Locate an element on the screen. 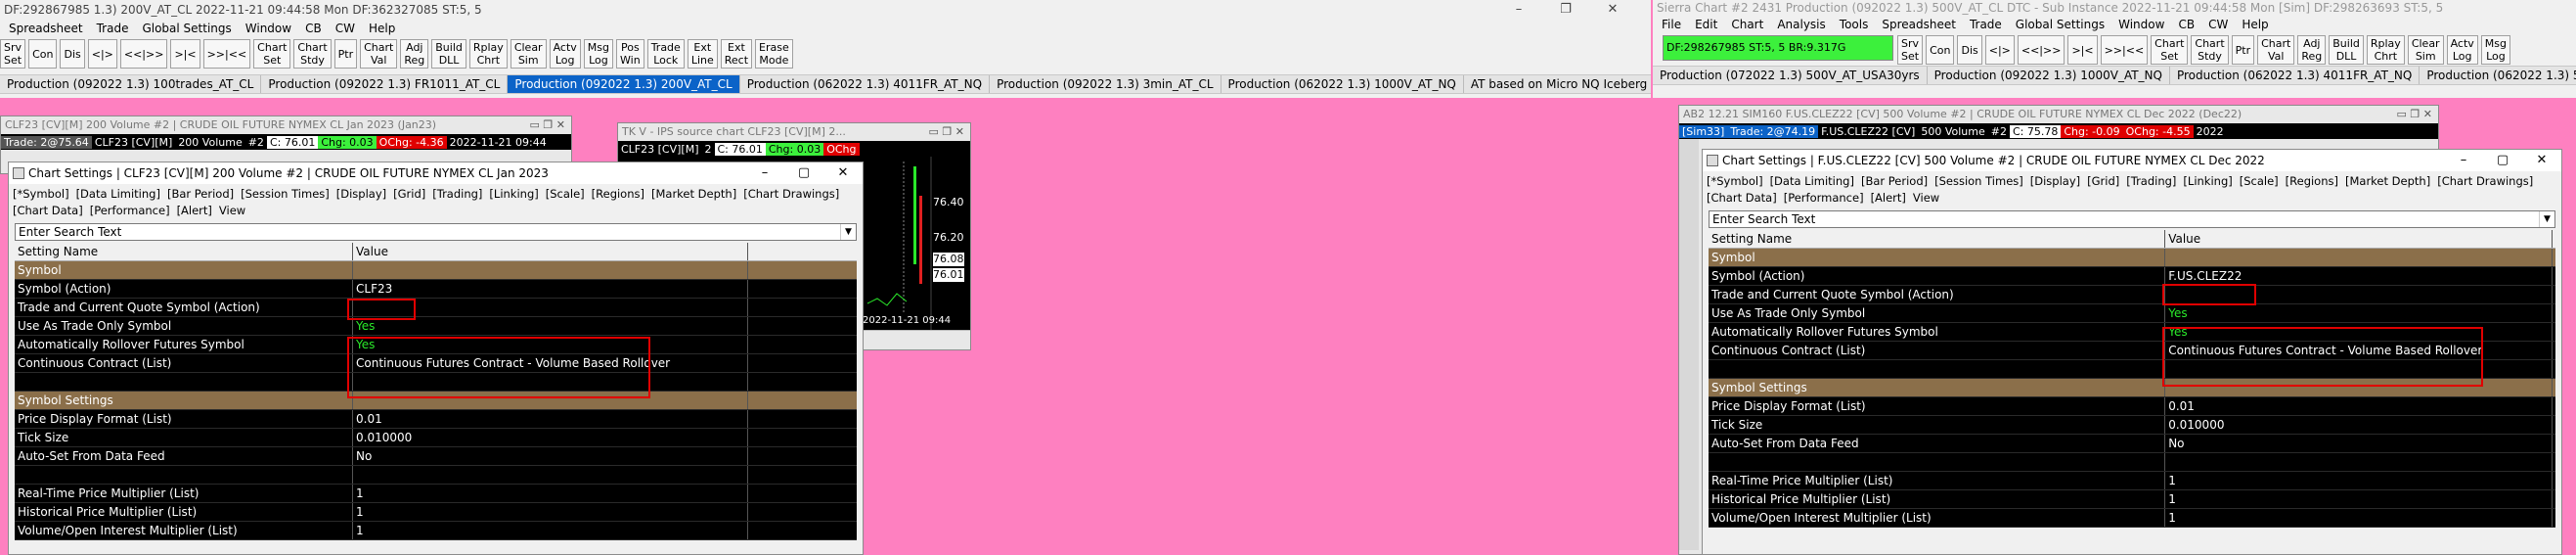 The image size is (2576, 555). toolbar-button-ext-rect: Ext Rect is located at coordinates (736, 54).